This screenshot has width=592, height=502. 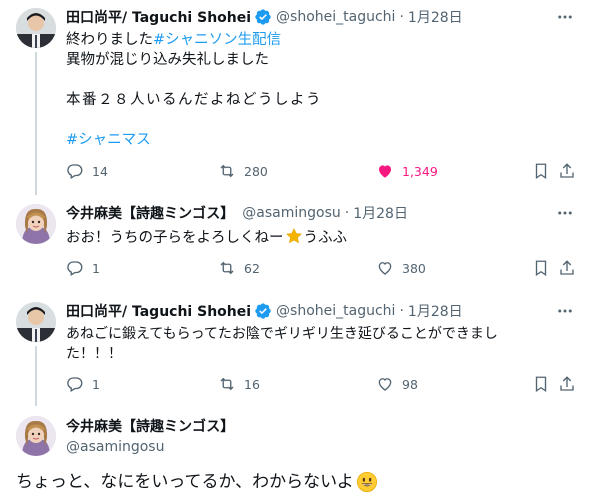 I want to click on tweet-text-line: 異物が混じり込み失礼しました, so click(x=167, y=60).